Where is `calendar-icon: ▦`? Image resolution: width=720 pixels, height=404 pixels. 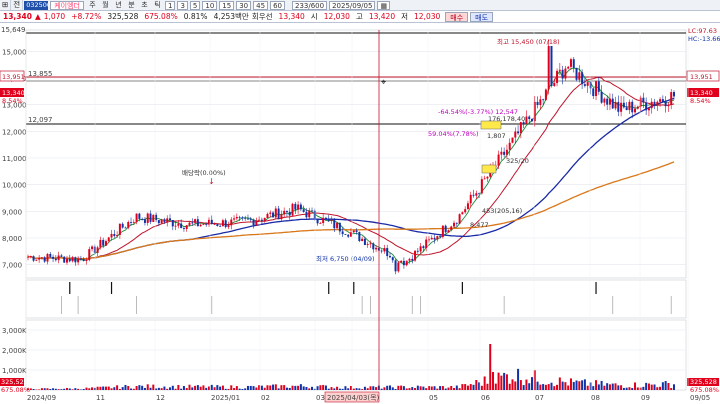
calendar-icon: ▦ is located at coordinates (384, 5).